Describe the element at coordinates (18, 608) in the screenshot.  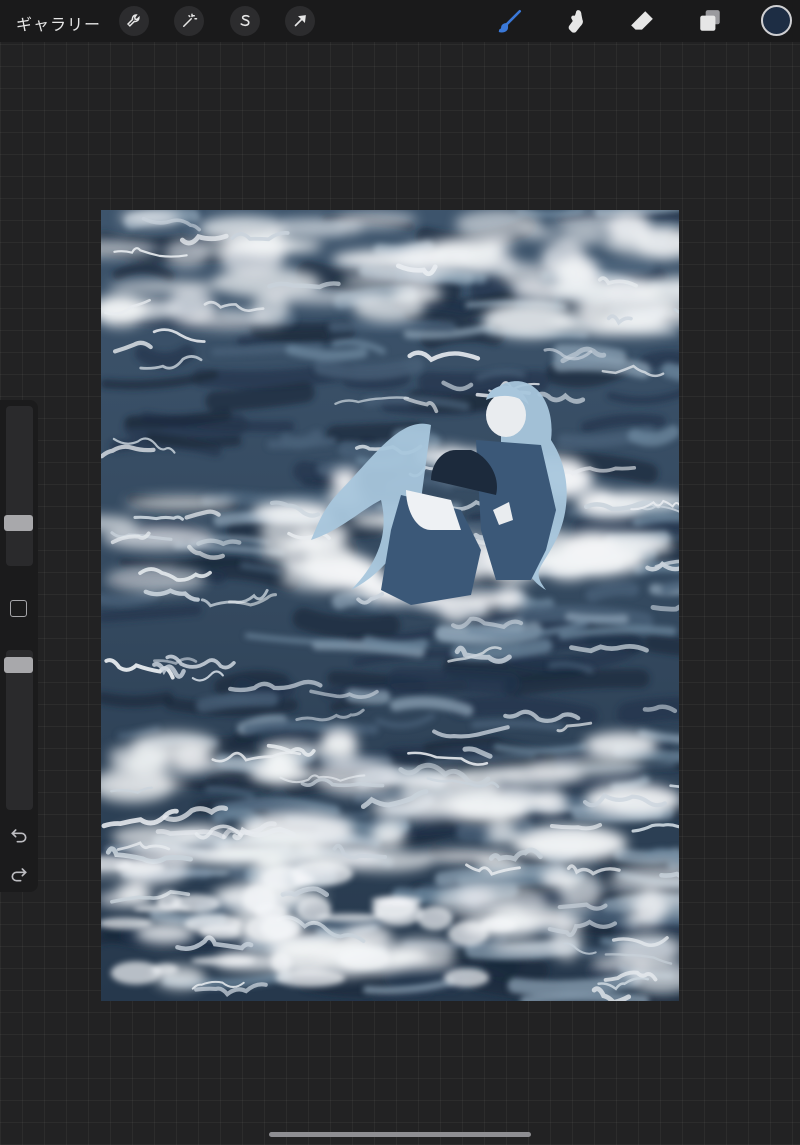
I see `modify-square-icon` at that location.